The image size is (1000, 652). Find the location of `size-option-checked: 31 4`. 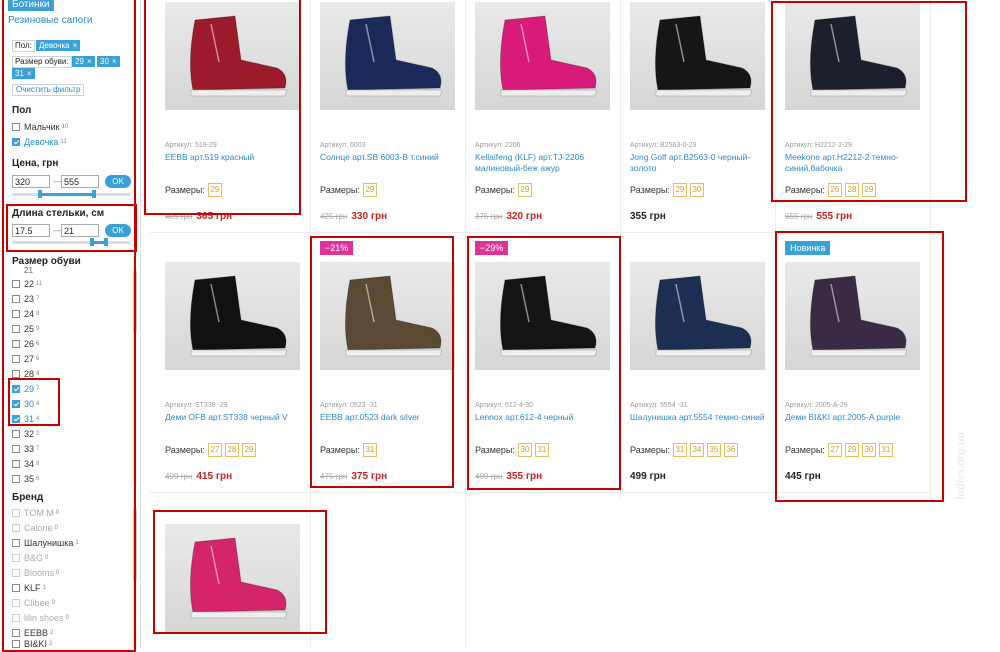

size-option-checked: 31 4 is located at coordinates (25, 419).